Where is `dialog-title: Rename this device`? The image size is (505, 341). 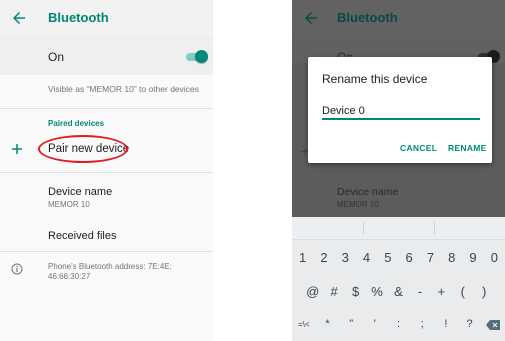 dialog-title: Rename this device is located at coordinates (375, 79).